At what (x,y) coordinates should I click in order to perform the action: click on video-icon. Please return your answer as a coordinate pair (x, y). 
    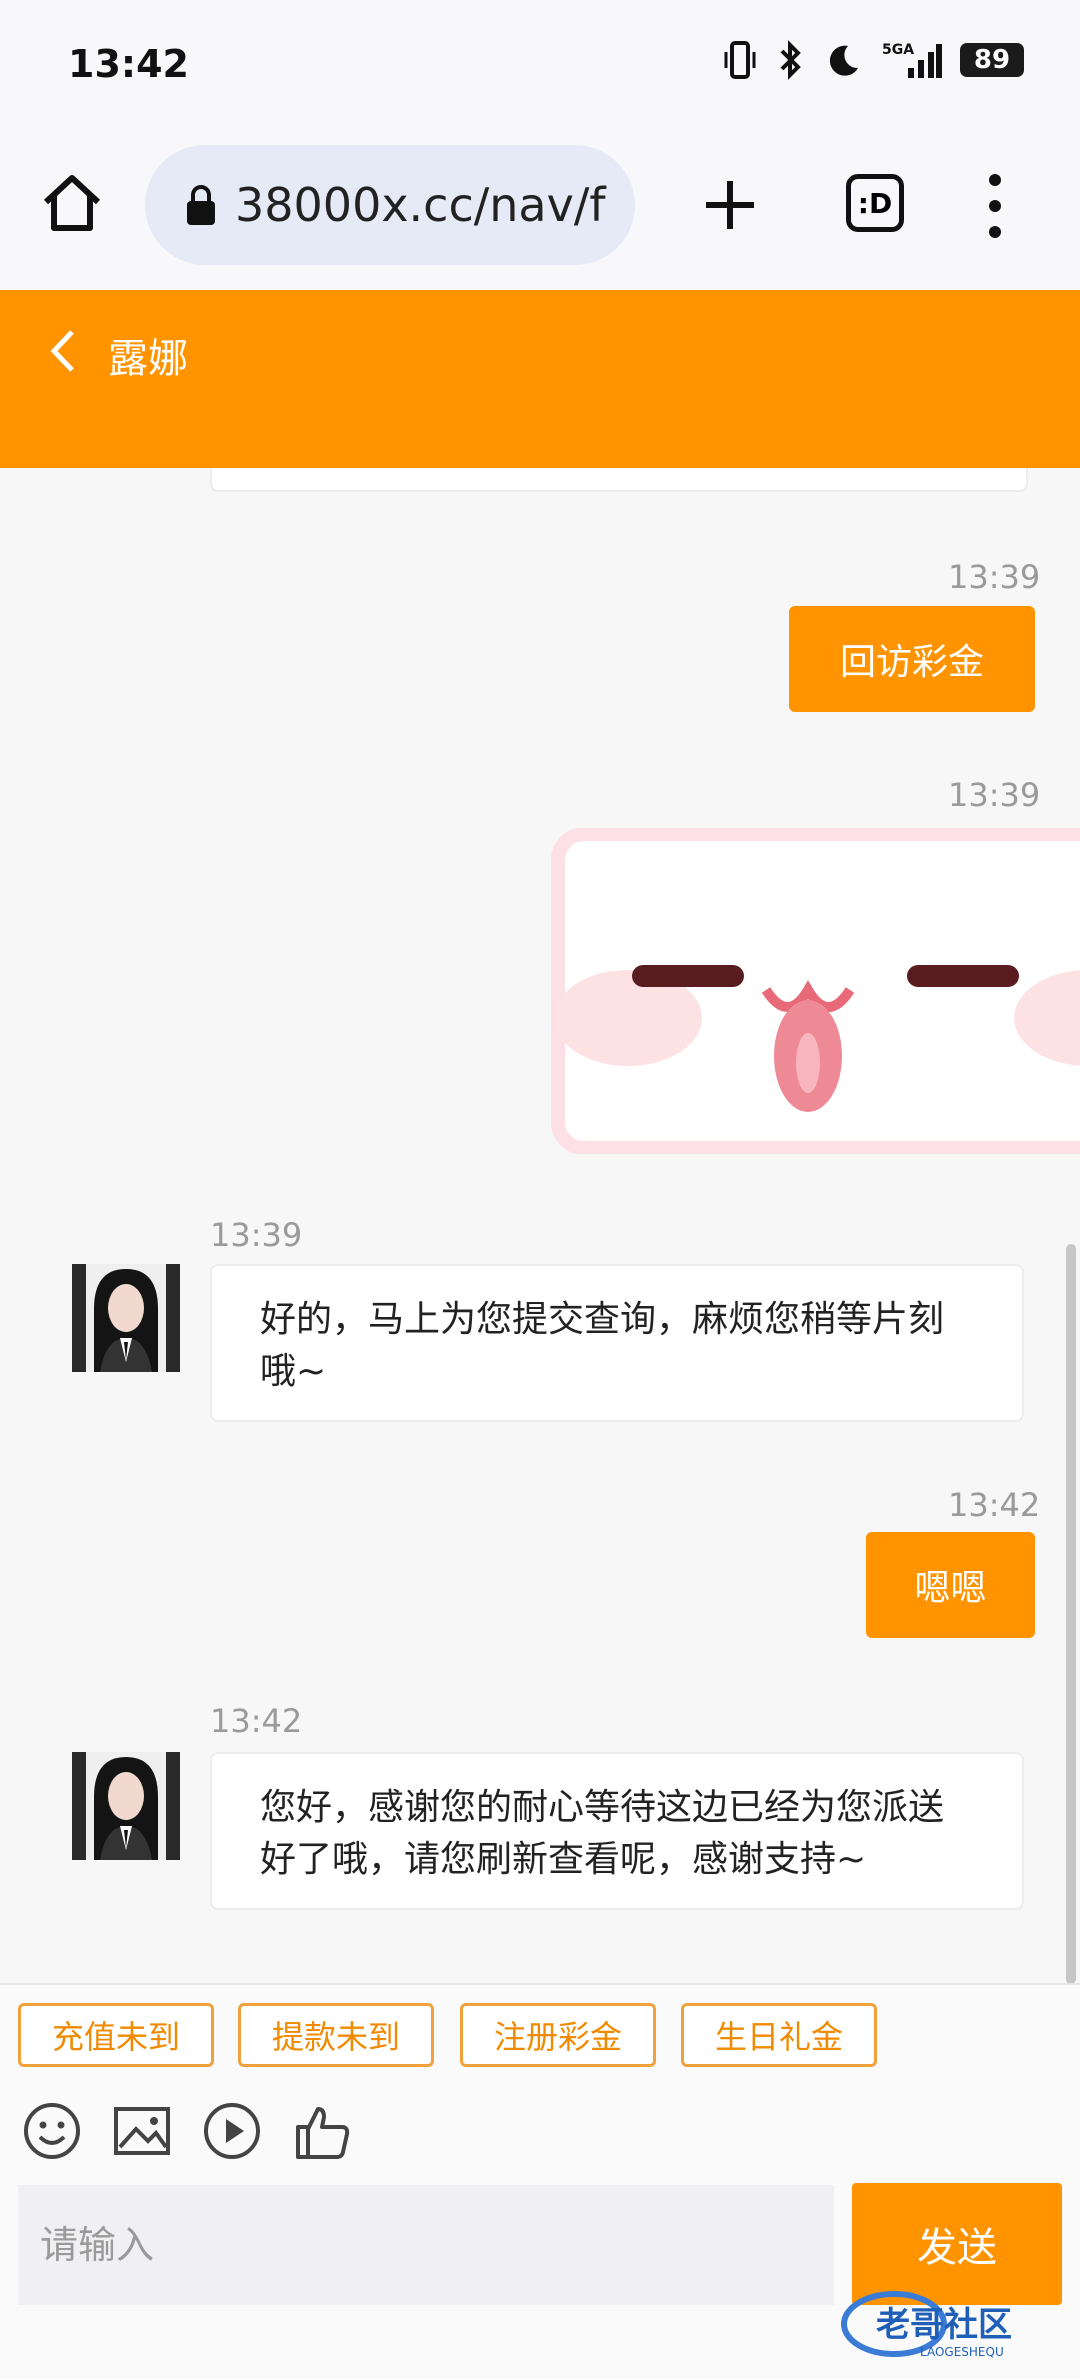
    Looking at the image, I should click on (232, 2131).